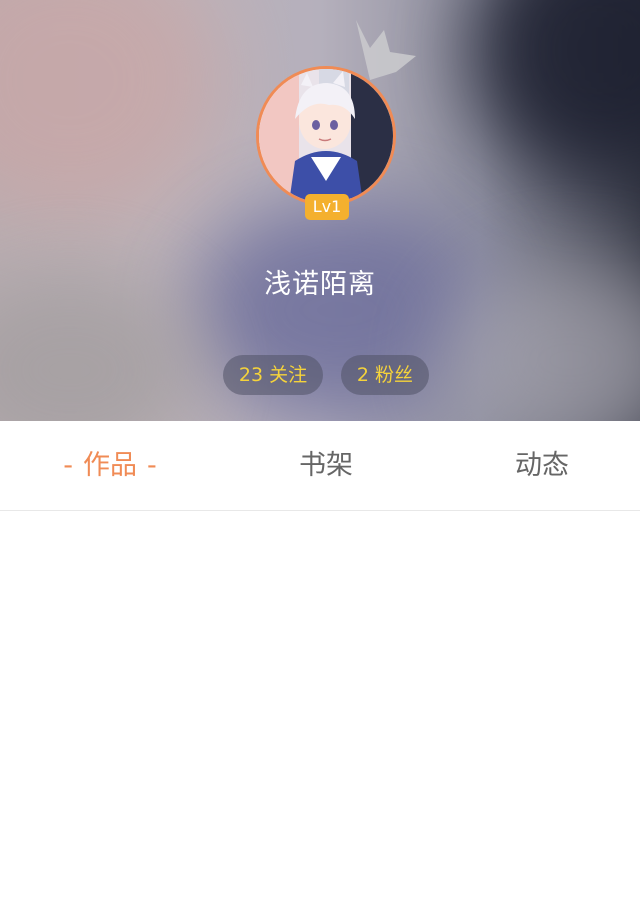  I want to click on level-badge: Lv1, so click(327, 207).